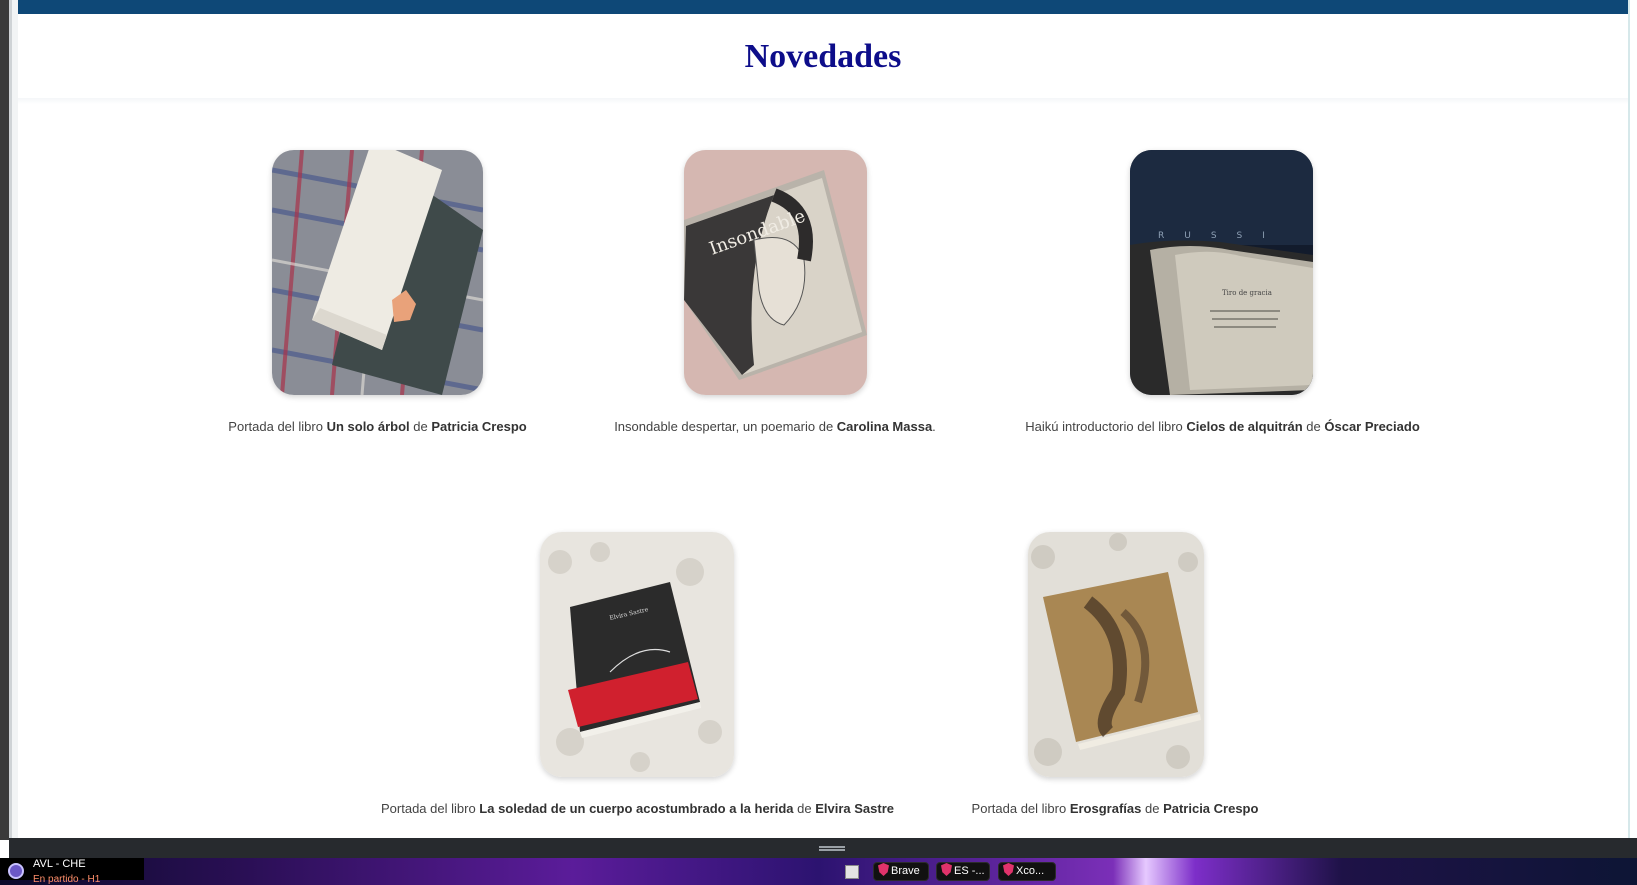 The height and width of the screenshot is (885, 1637). What do you see at coordinates (854, 808) in the screenshot?
I see `caption-author: Elvira Sastre` at bounding box center [854, 808].